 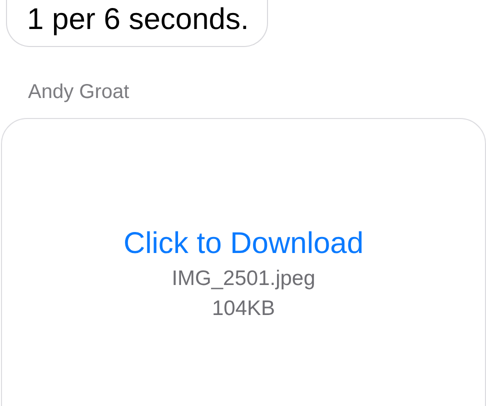 What do you see at coordinates (243, 244) in the screenshot?
I see `download-link: Click to Download` at bounding box center [243, 244].